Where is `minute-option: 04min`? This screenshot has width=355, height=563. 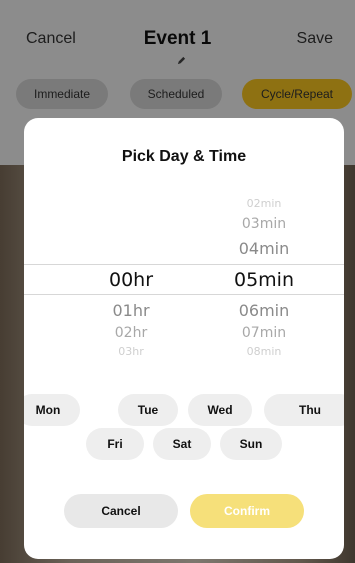
minute-option: 04min is located at coordinates (264, 248).